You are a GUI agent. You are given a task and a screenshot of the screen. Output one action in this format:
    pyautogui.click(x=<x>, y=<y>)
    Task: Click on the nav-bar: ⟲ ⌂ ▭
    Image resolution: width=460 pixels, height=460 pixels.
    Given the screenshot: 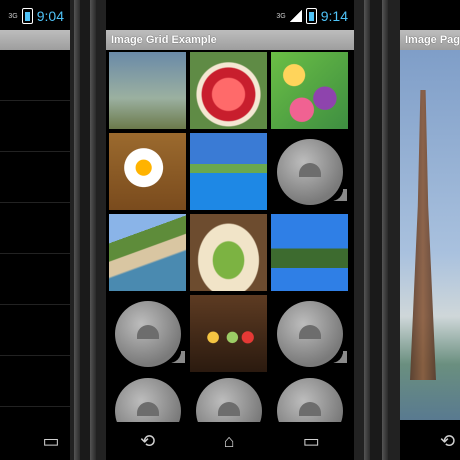 What is the action you would take?
    pyautogui.click(x=230, y=441)
    